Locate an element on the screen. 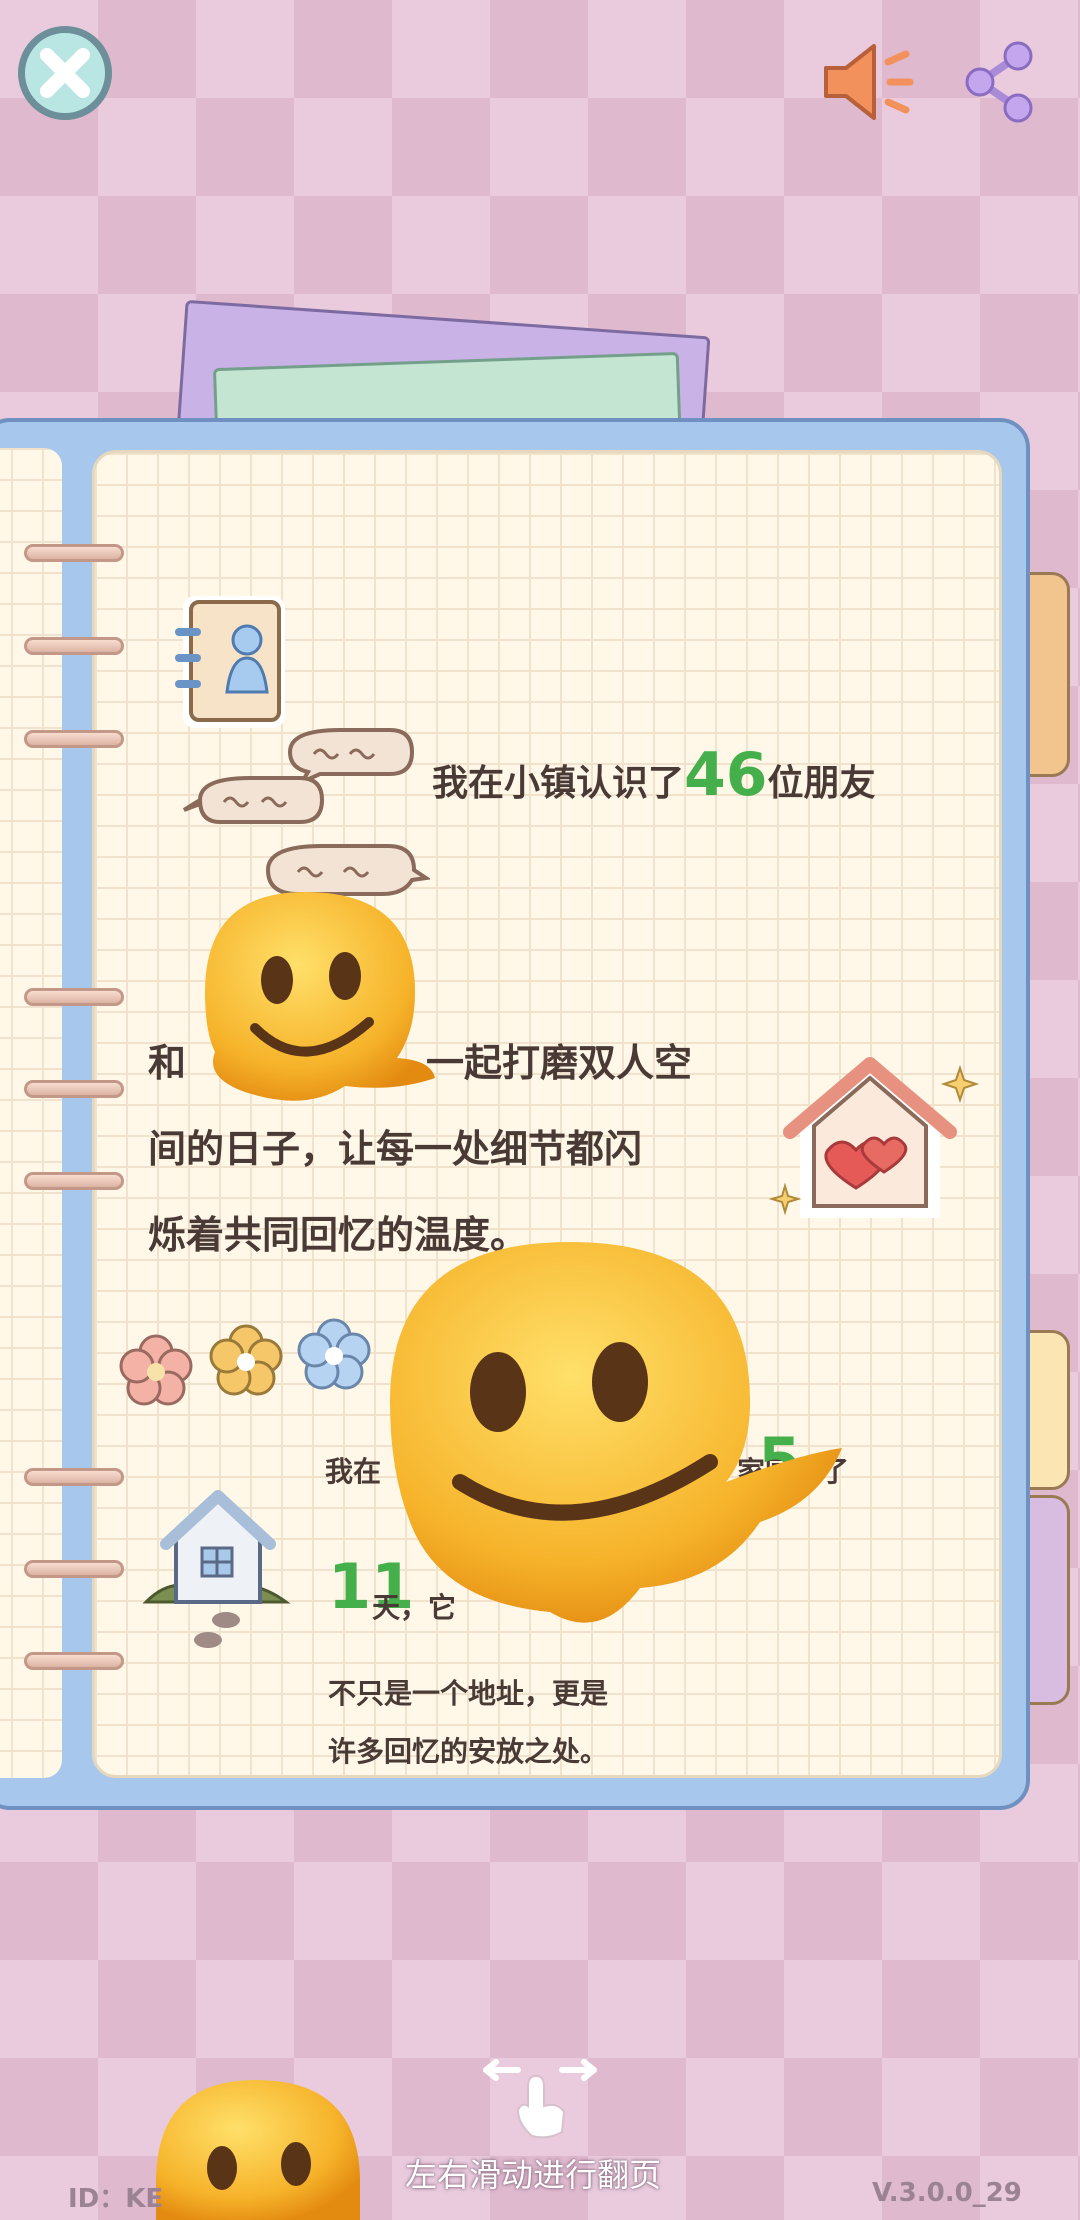  swipe-hint: 左右滑动进行翻页 is located at coordinates (533, 2175).